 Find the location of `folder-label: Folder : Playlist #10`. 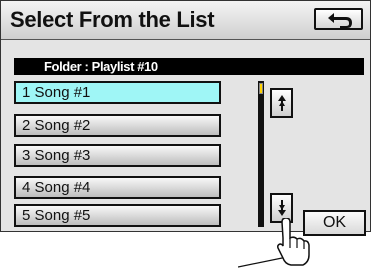

folder-label: Folder : Playlist #10 is located at coordinates (189, 66).